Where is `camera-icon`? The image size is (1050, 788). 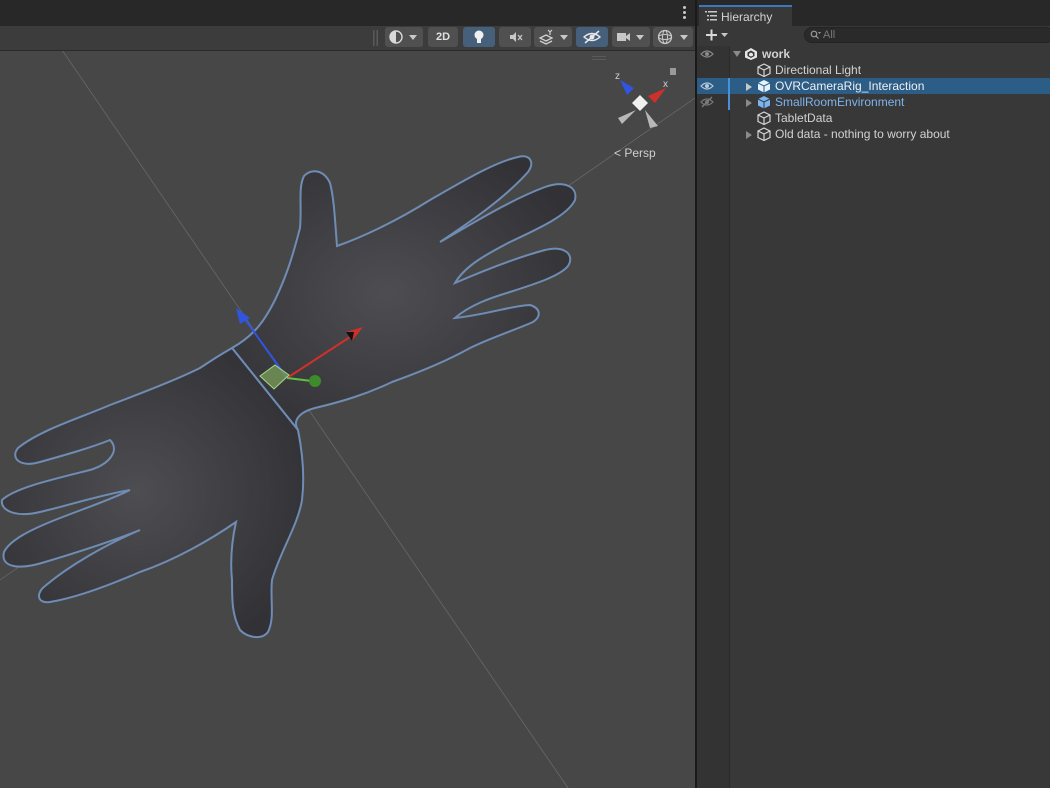
camera-icon is located at coordinates (630, 37).